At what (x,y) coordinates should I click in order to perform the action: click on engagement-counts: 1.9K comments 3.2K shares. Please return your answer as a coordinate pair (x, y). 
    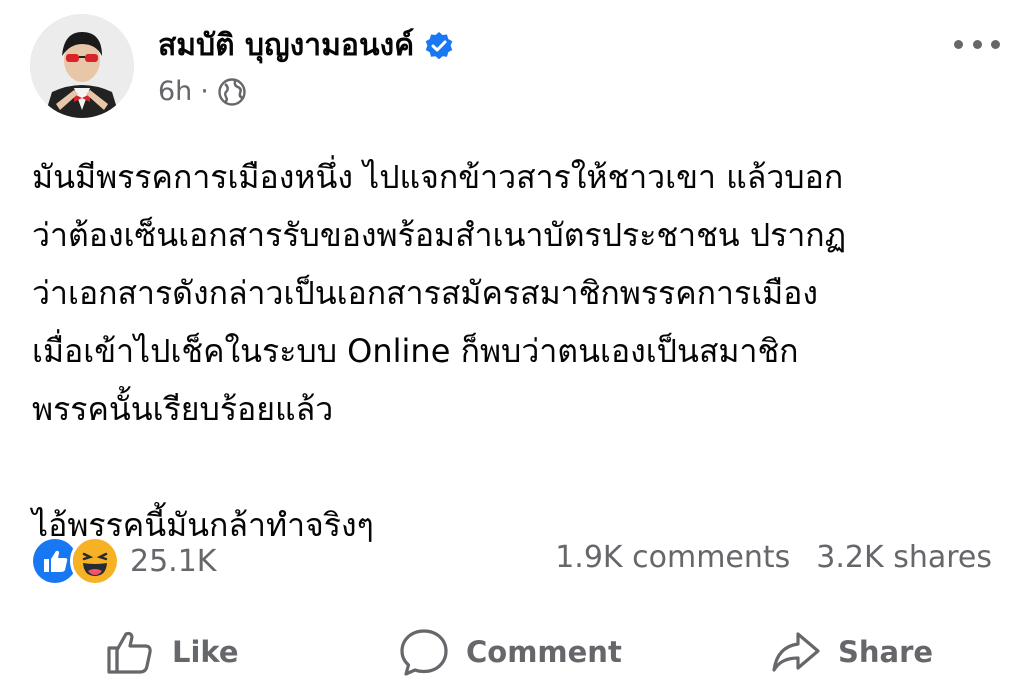
    Looking at the image, I should click on (773, 557).